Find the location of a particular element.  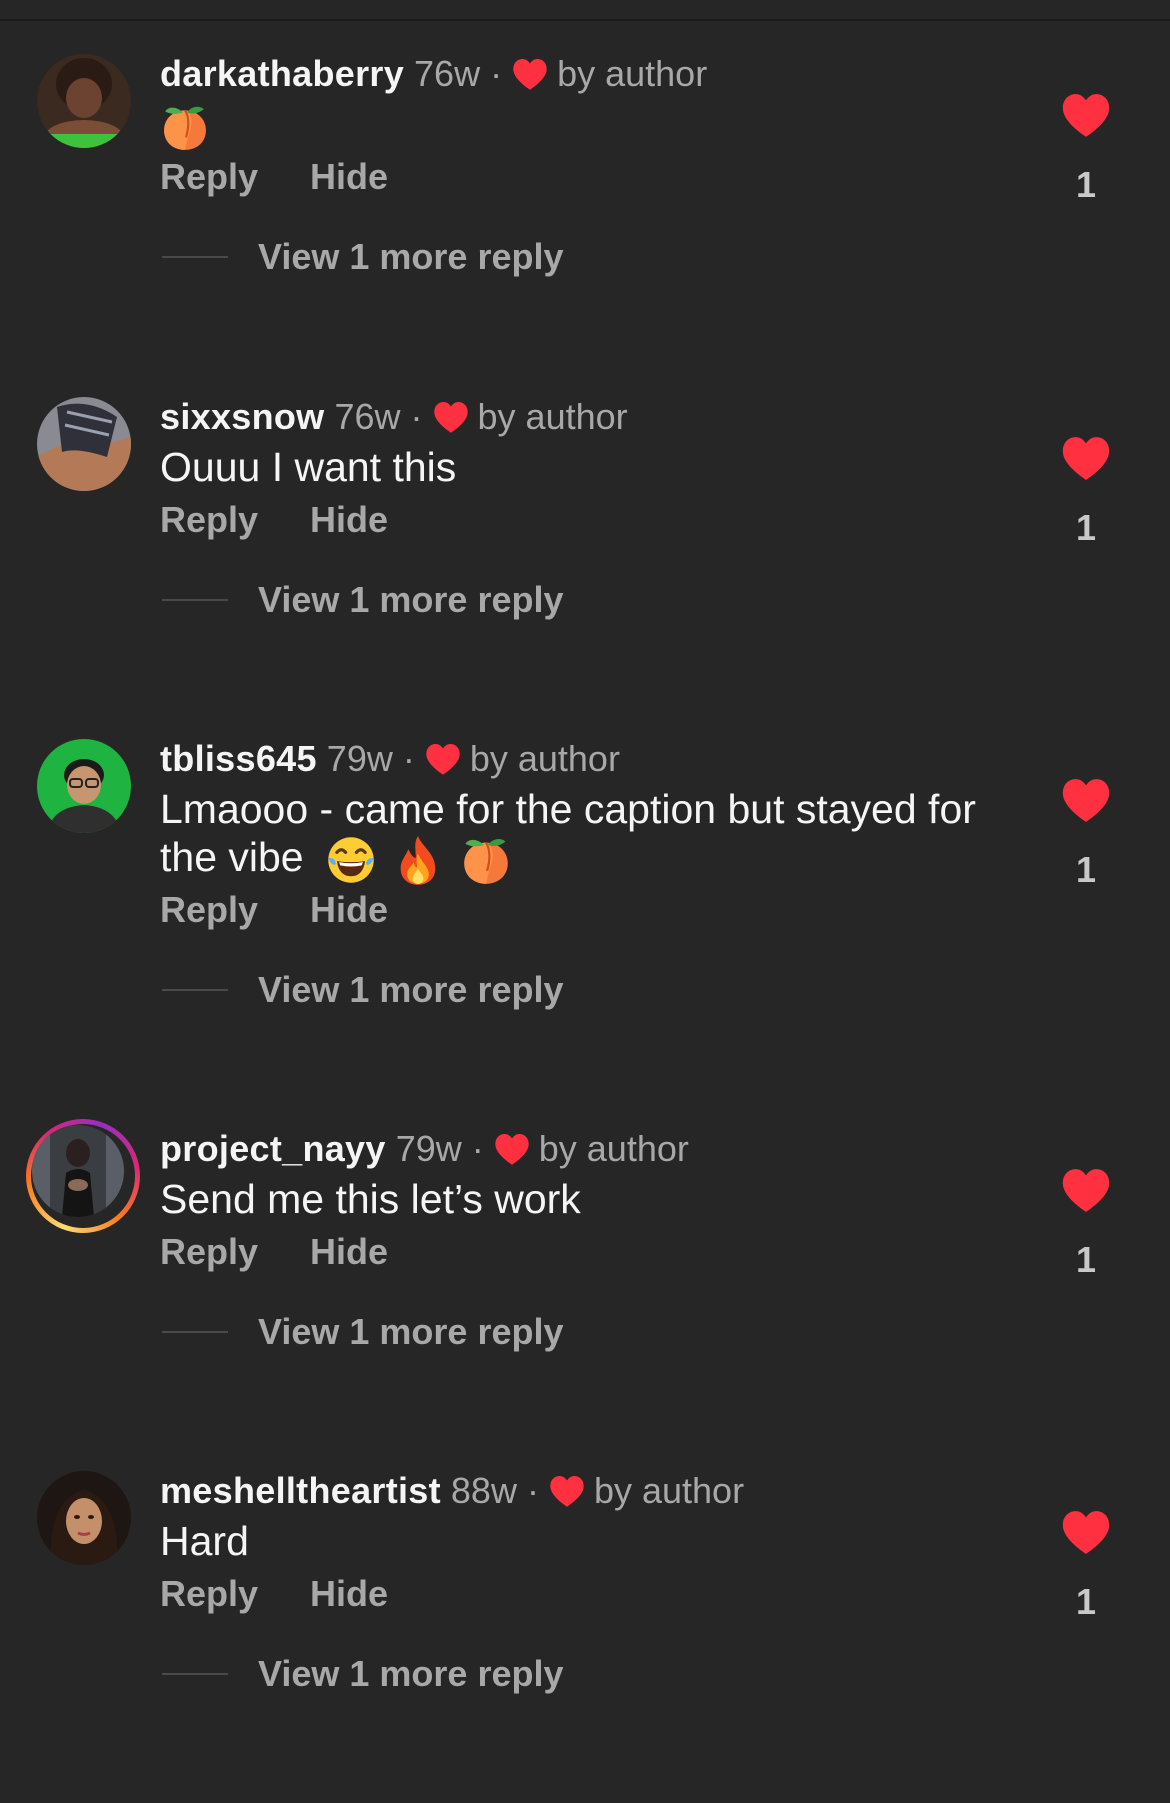

username: darkathaberry is located at coordinates (282, 74).